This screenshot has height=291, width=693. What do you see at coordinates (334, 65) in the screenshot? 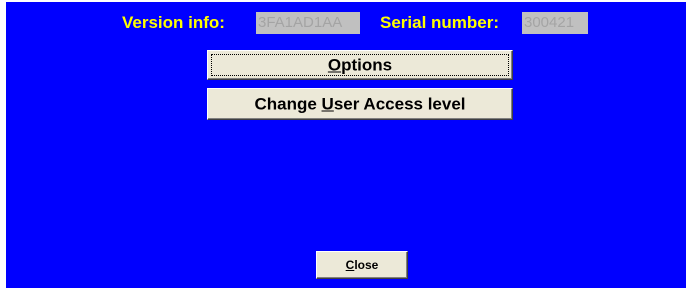
I see `options-mnemonic: O` at bounding box center [334, 65].